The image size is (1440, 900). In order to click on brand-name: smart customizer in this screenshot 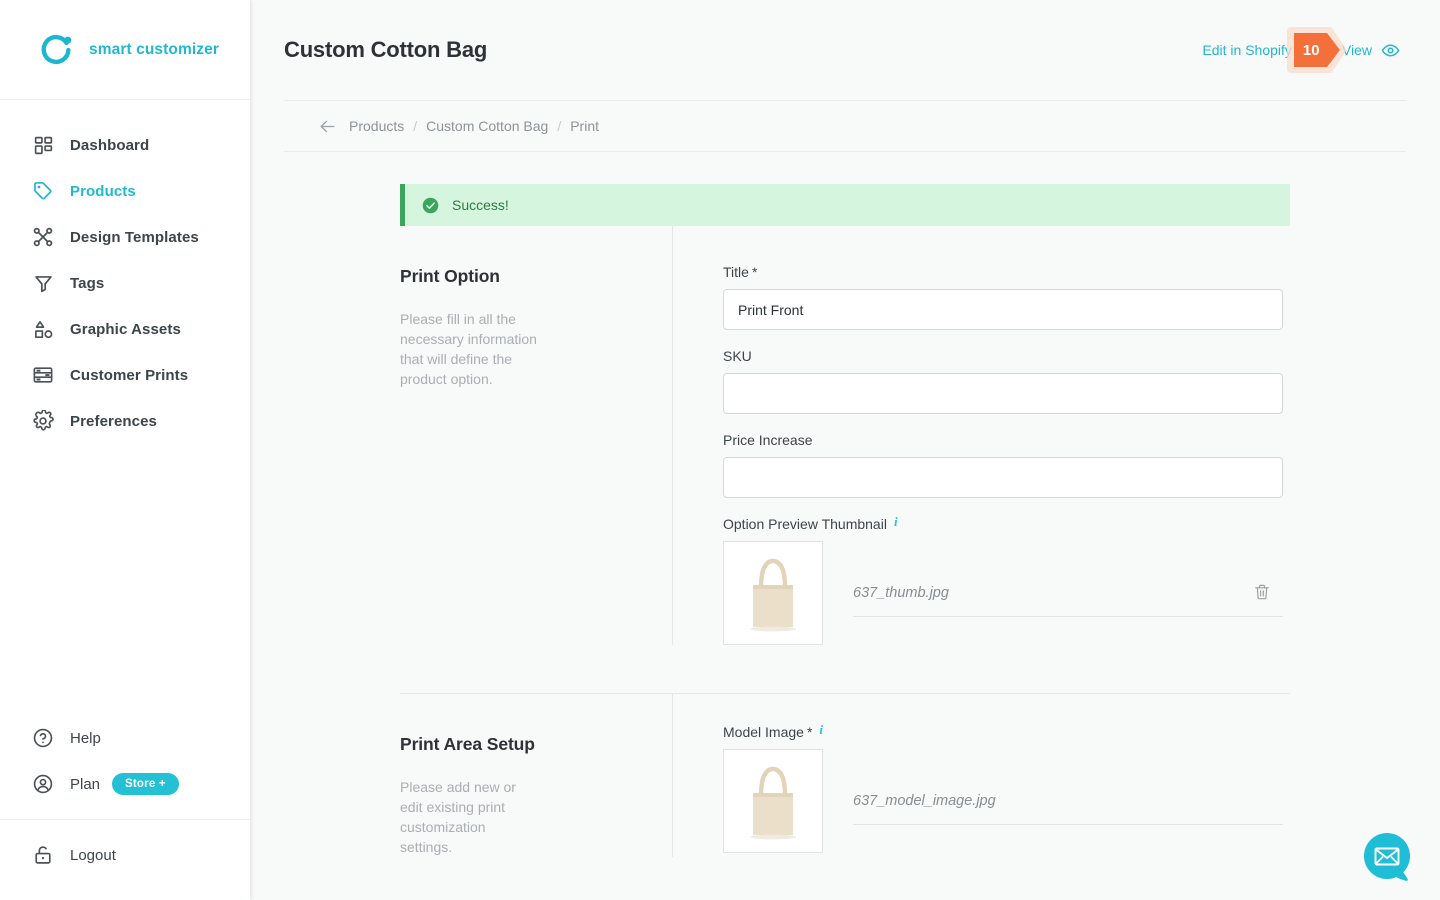, I will do `click(154, 49)`.